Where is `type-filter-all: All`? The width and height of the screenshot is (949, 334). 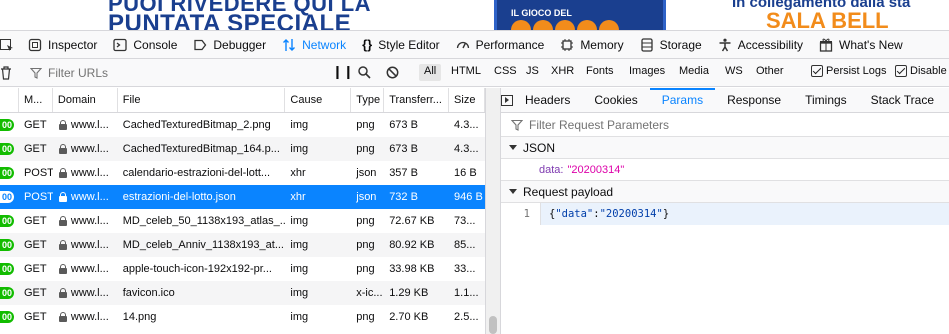 type-filter-all: All is located at coordinates (430, 72).